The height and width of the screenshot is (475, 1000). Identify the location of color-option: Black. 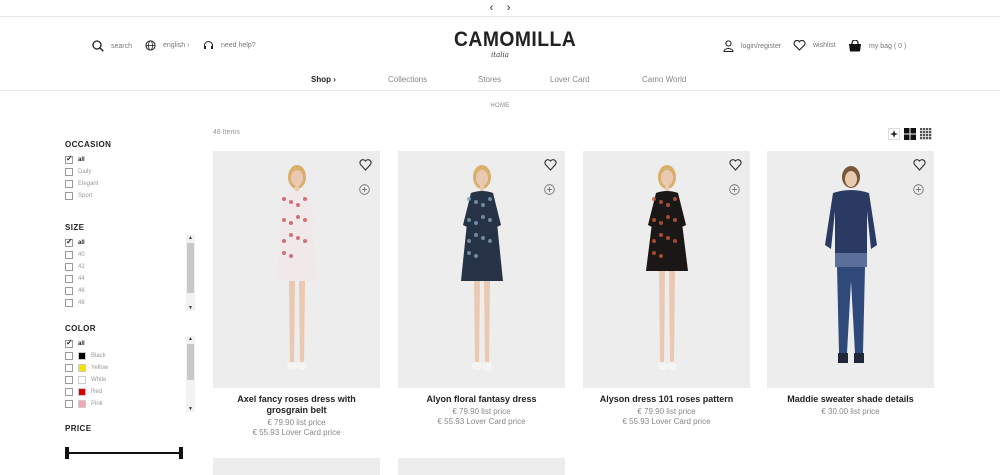
(130, 356).